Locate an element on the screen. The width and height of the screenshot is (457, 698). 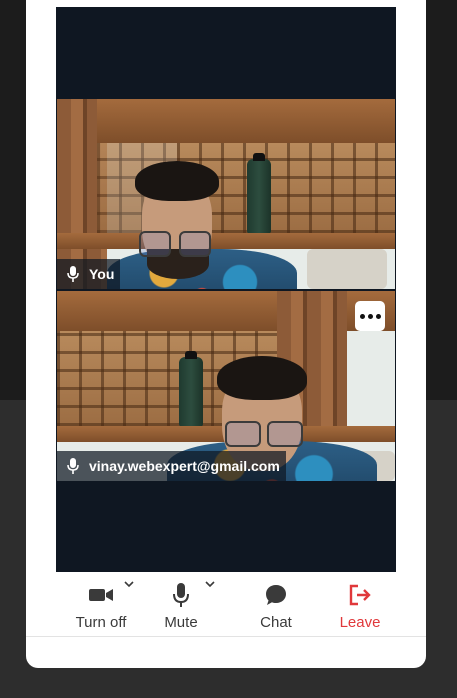
participant-name-tag: You is located at coordinates (89, 274).